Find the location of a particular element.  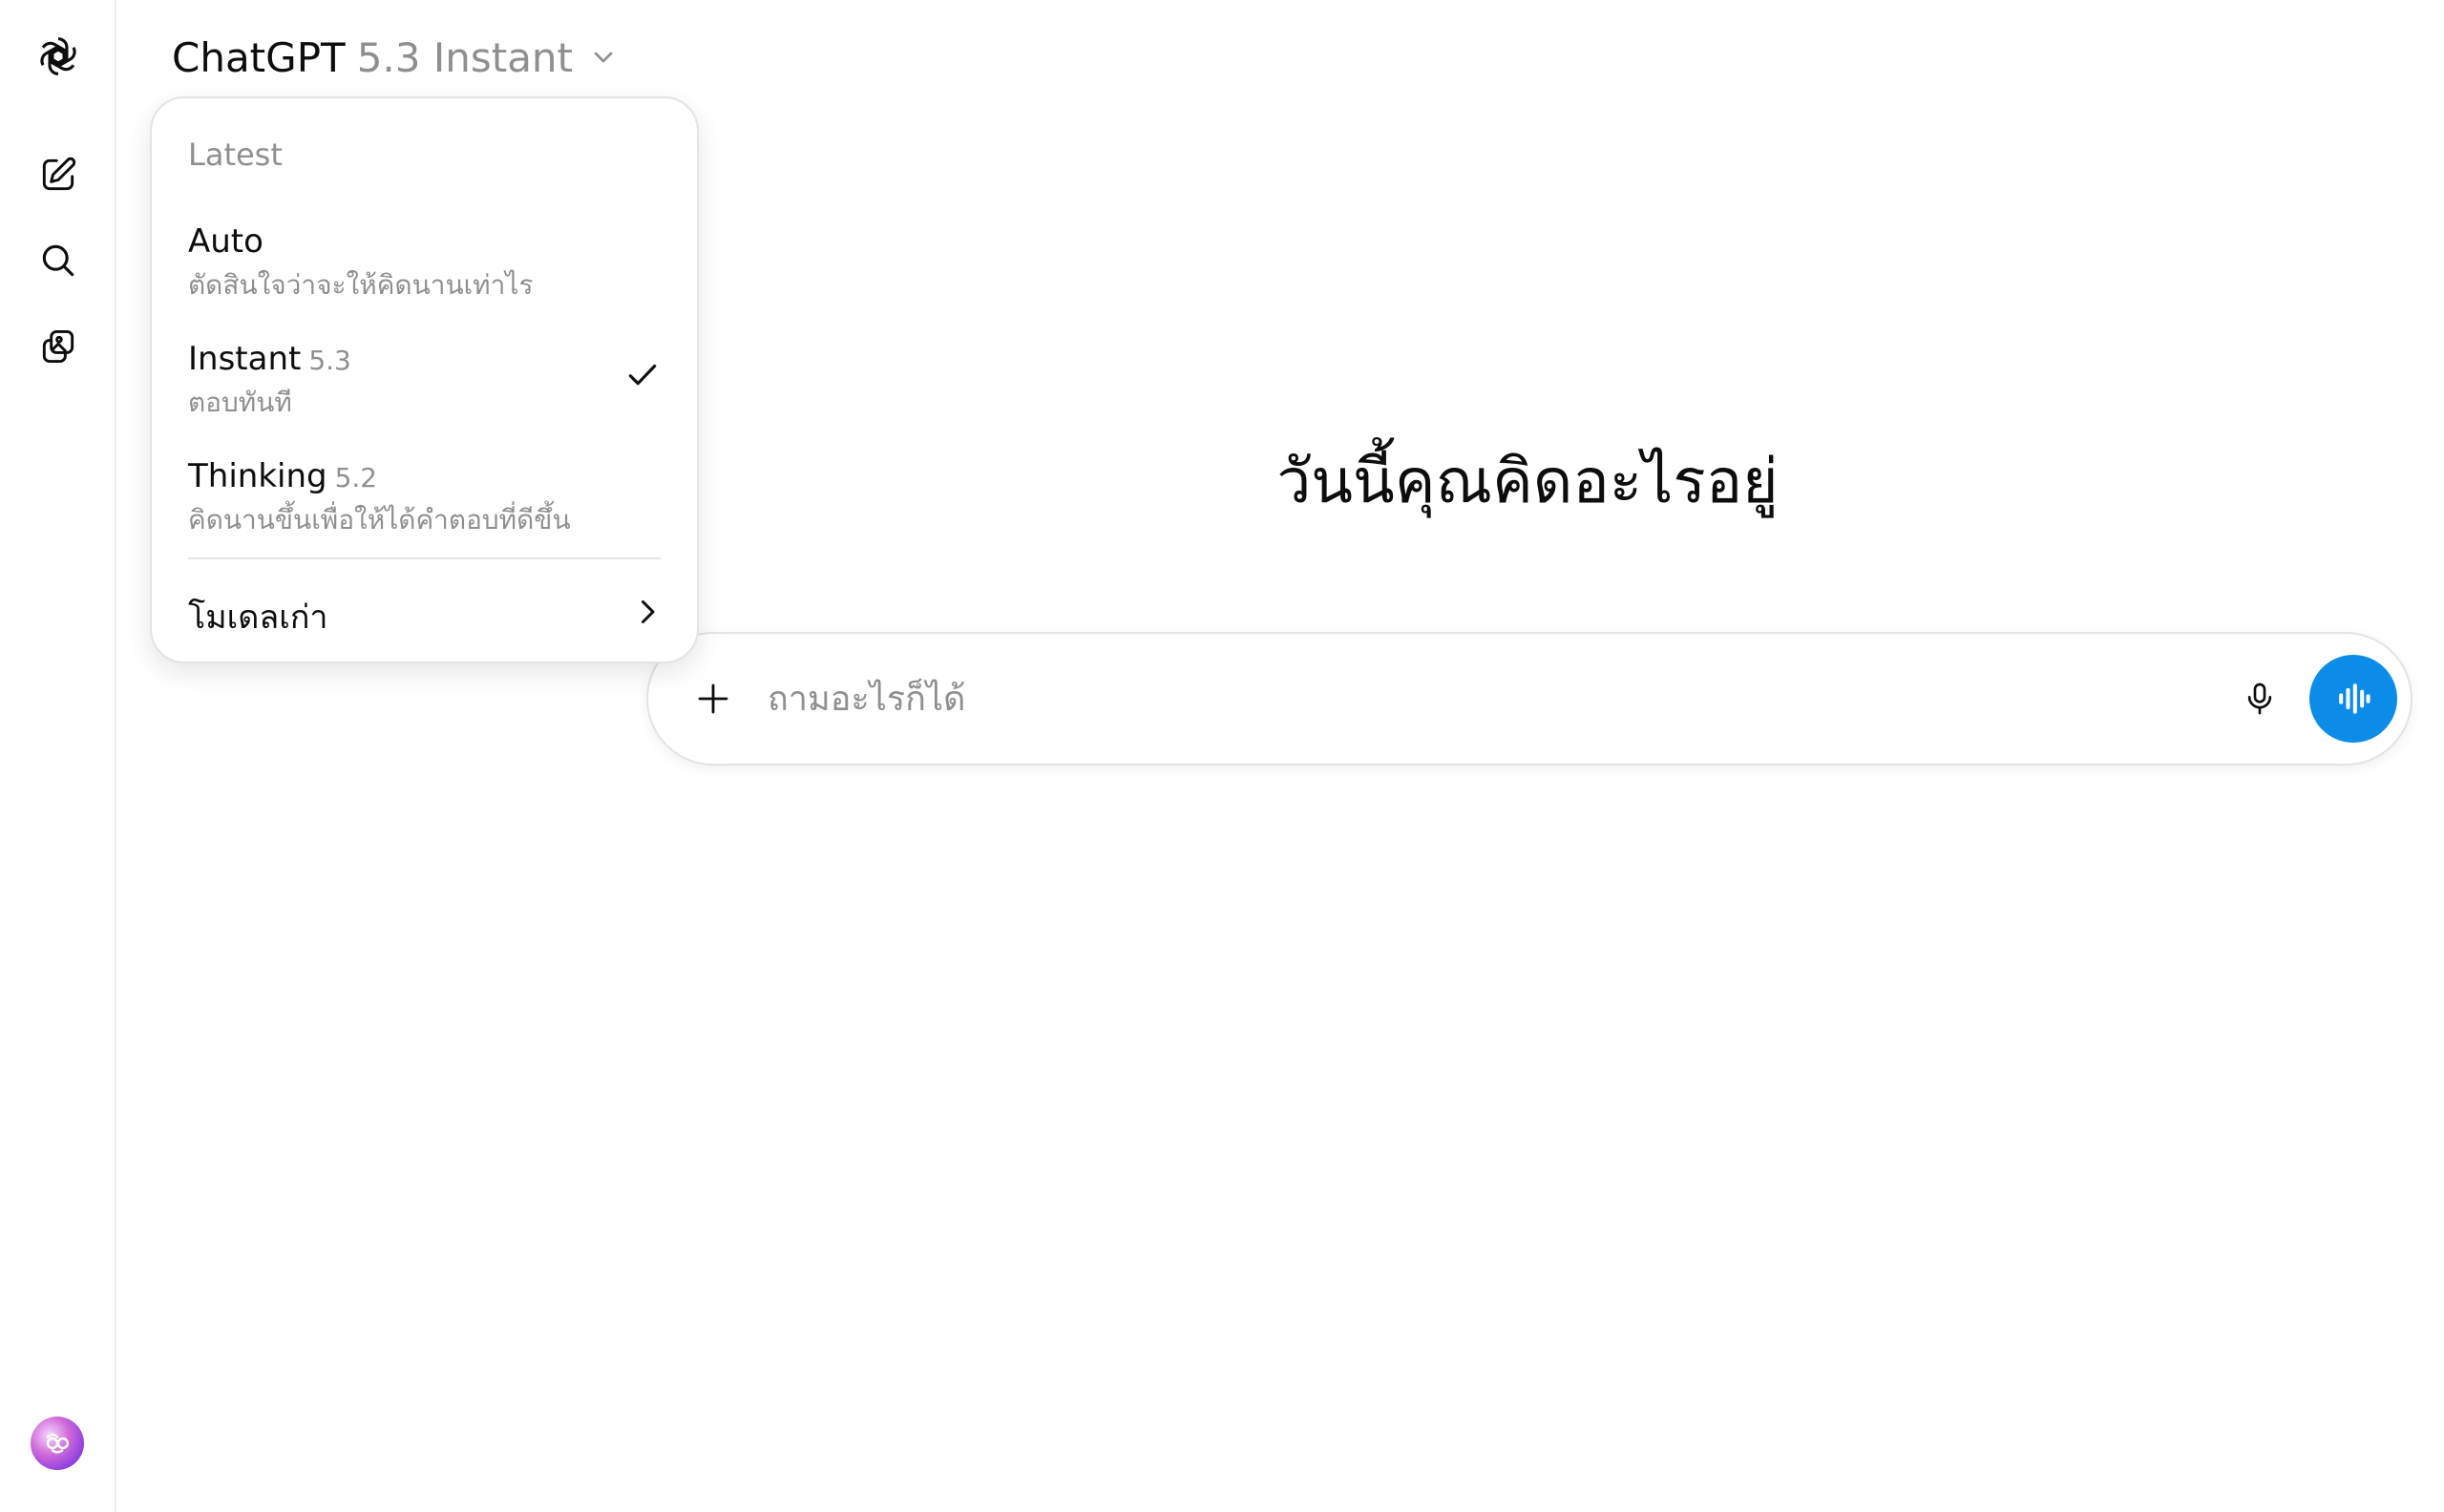

prompt-input is located at coordinates (1455, 699).